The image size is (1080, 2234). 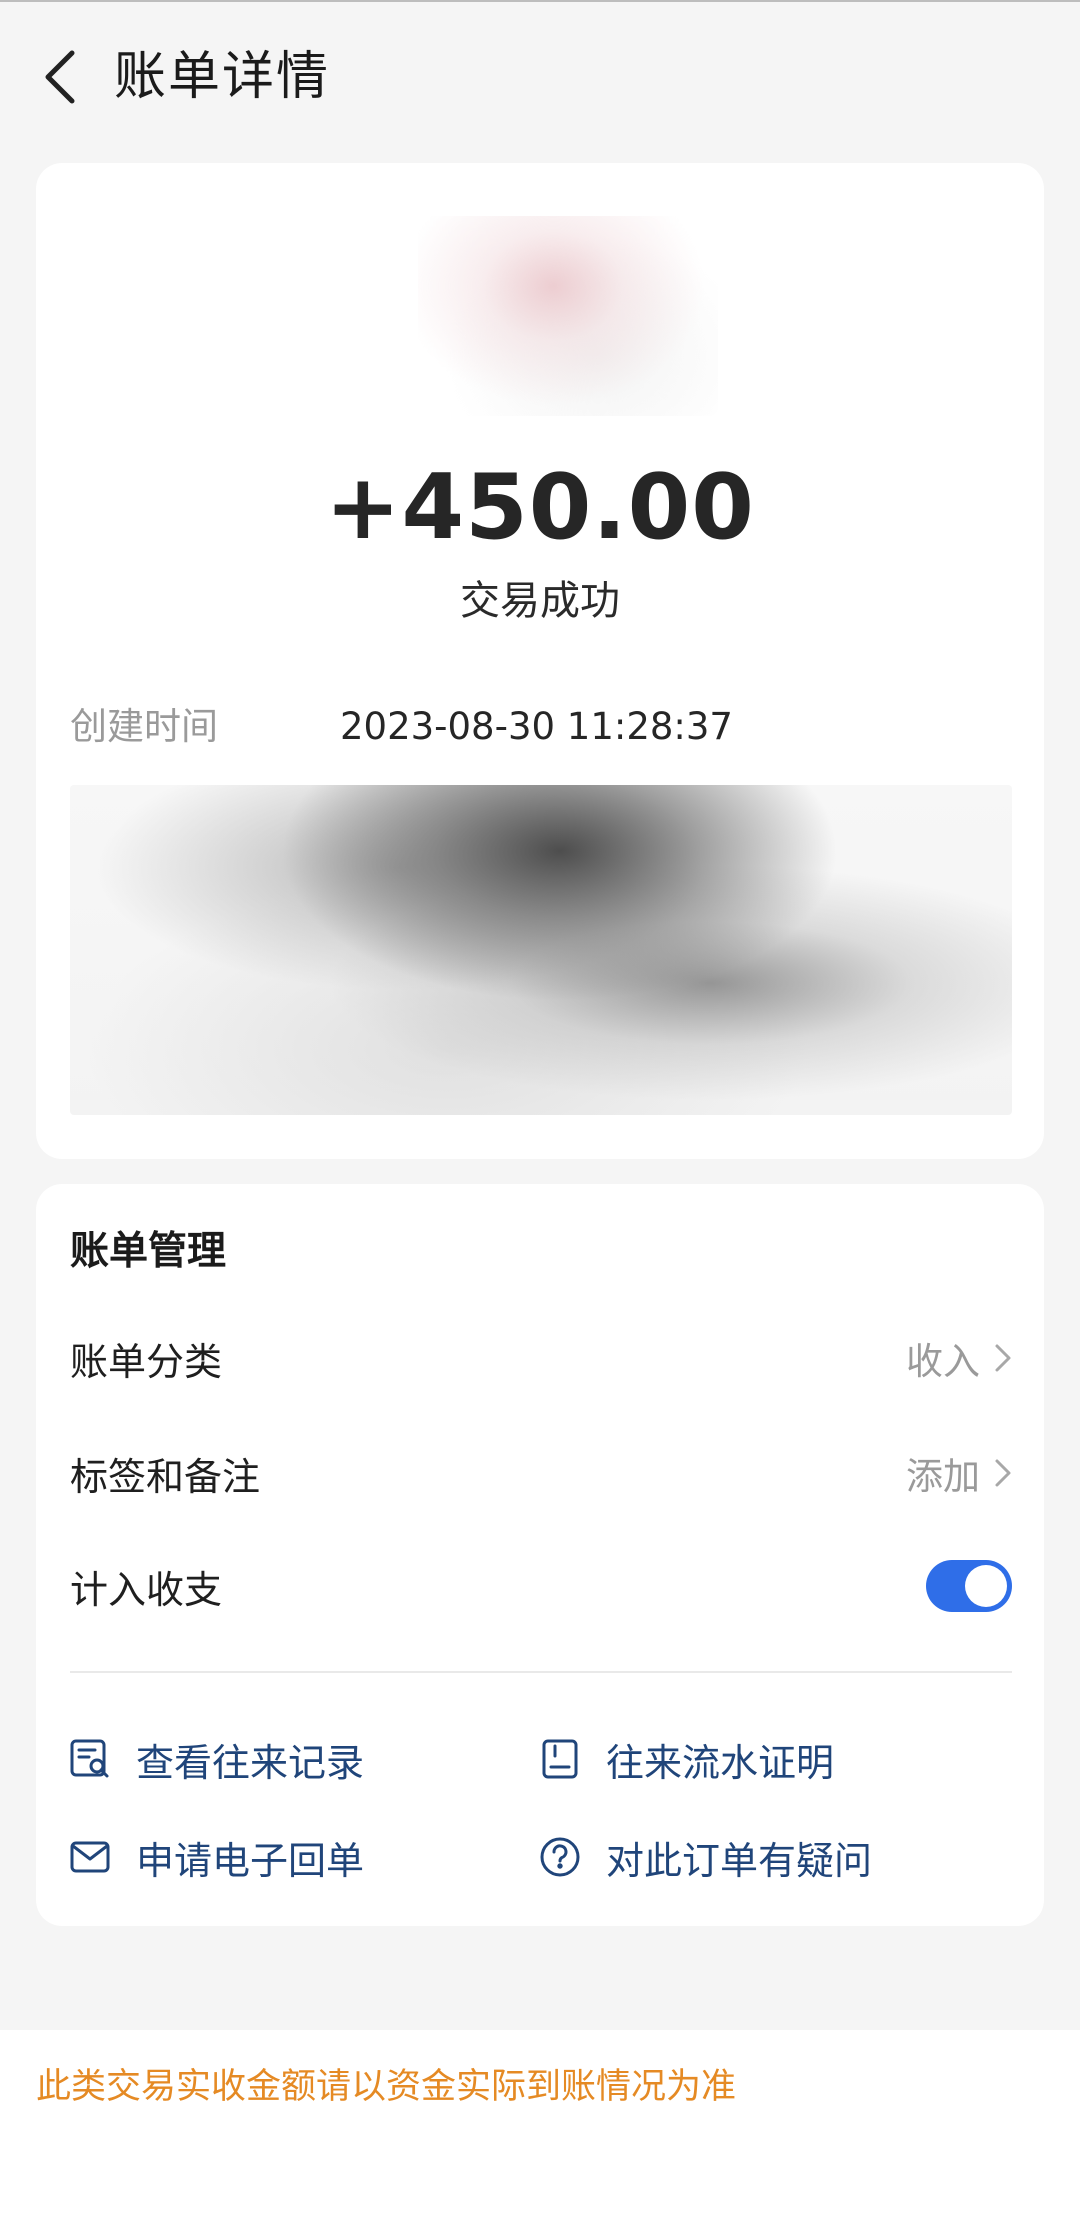 I want to click on chevron-left-icon, so click(x=60, y=77).